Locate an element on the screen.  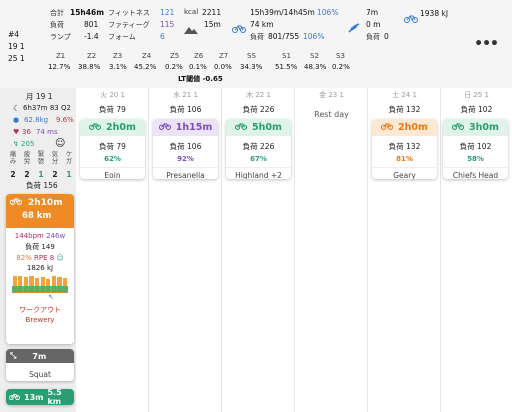
sleep-value: 6h37m 83 Q2 is located at coordinates (47, 108).